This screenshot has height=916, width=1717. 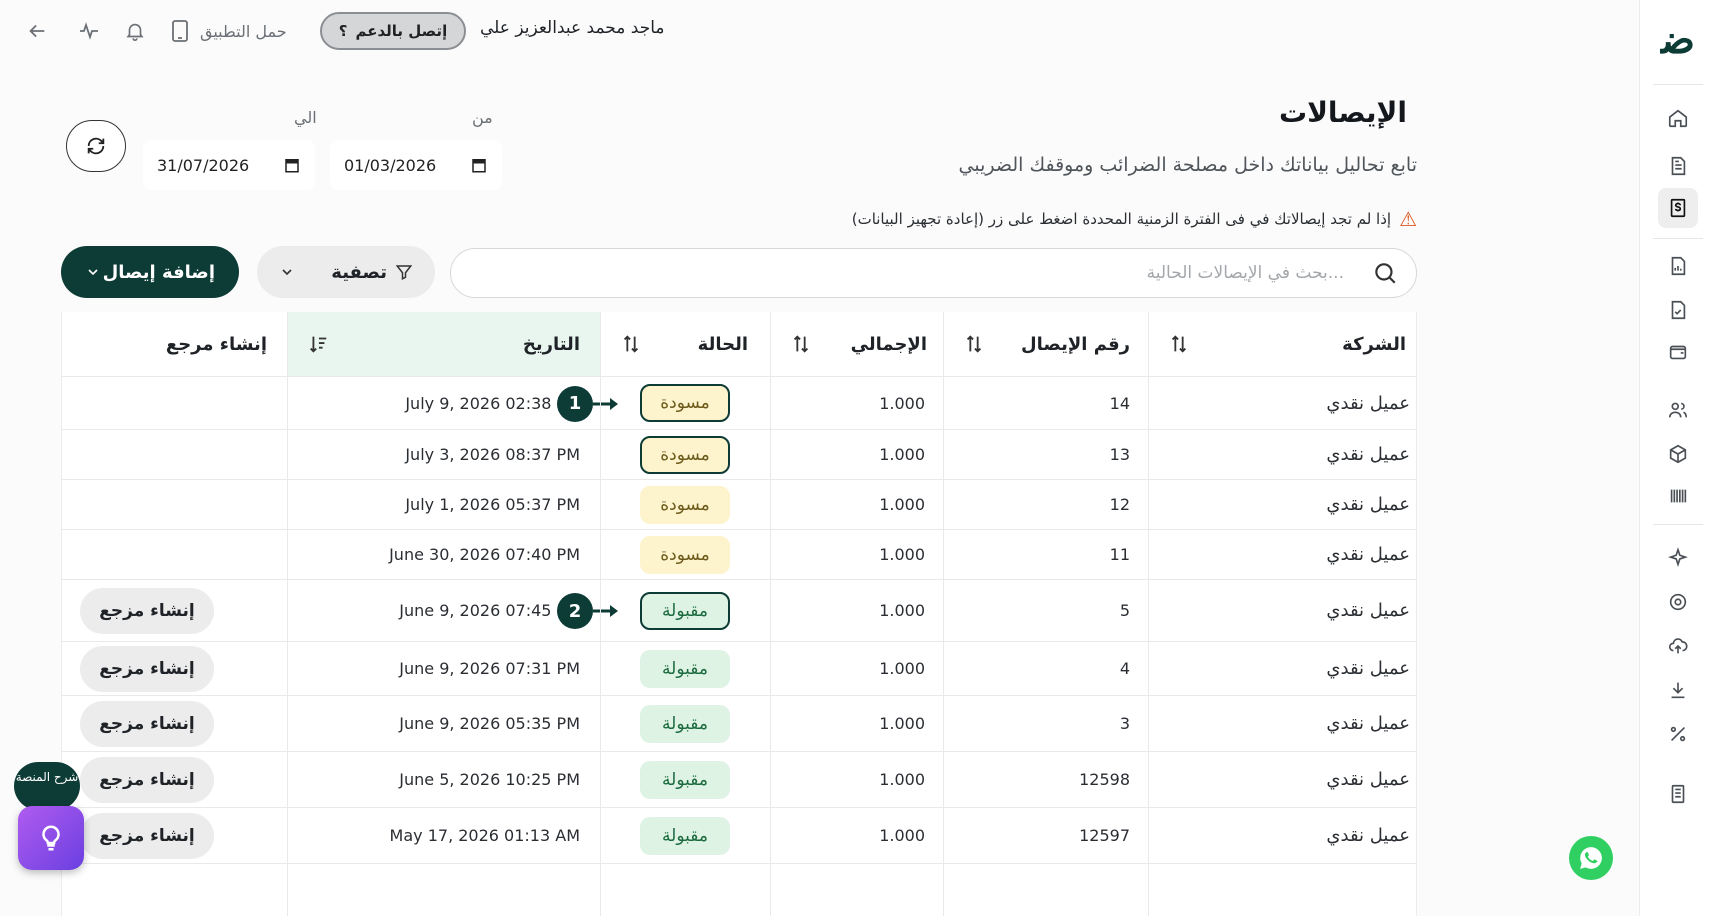 What do you see at coordinates (401, 31) in the screenshot?
I see `contact-support-label: إتصل بالدعم` at bounding box center [401, 31].